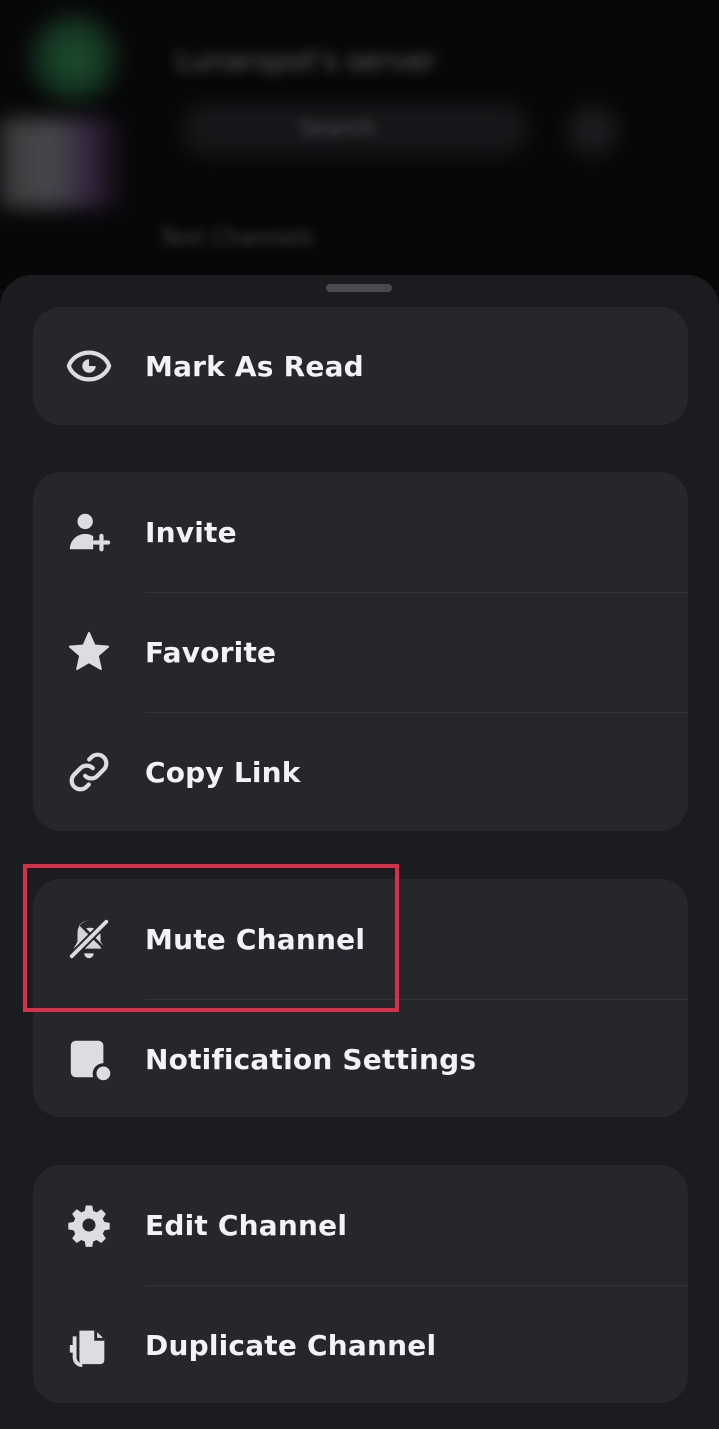 The image size is (719, 1429). I want to click on invite-label: Invite, so click(191, 532).